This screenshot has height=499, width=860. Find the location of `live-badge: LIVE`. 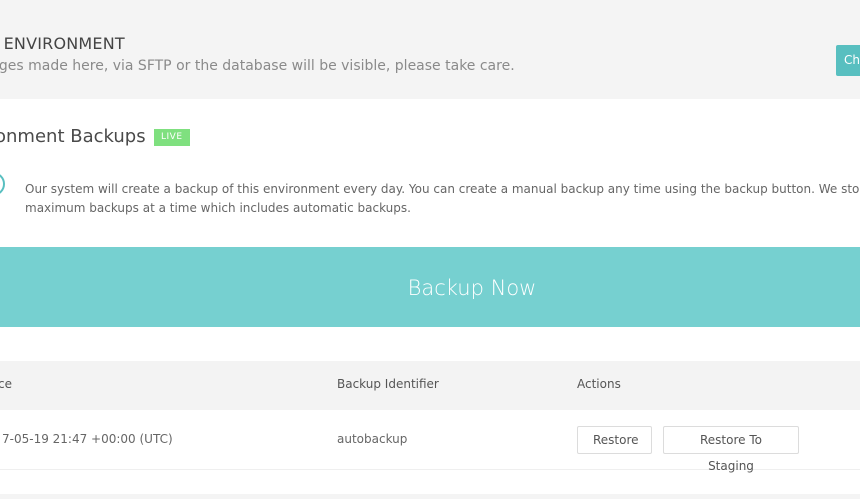

live-badge: LIVE is located at coordinates (172, 137).